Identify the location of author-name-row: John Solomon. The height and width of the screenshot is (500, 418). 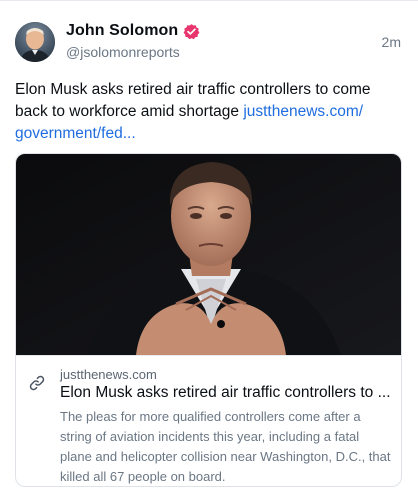
(133, 31).